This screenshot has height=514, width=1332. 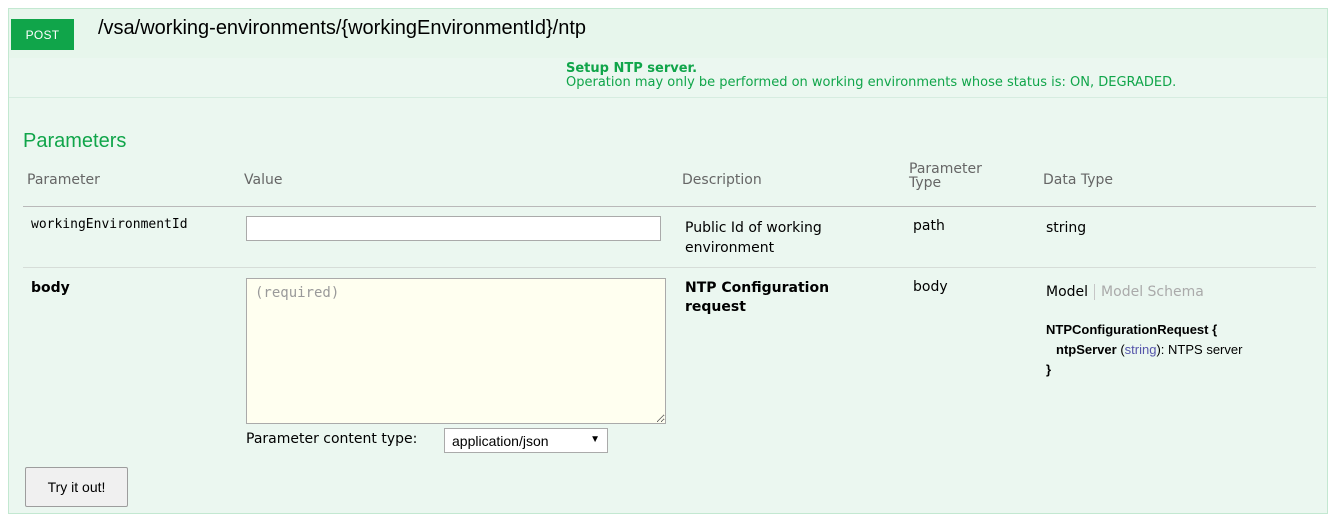 What do you see at coordinates (42, 34) in the screenshot?
I see `method-badge: POST` at bounding box center [42, 34].